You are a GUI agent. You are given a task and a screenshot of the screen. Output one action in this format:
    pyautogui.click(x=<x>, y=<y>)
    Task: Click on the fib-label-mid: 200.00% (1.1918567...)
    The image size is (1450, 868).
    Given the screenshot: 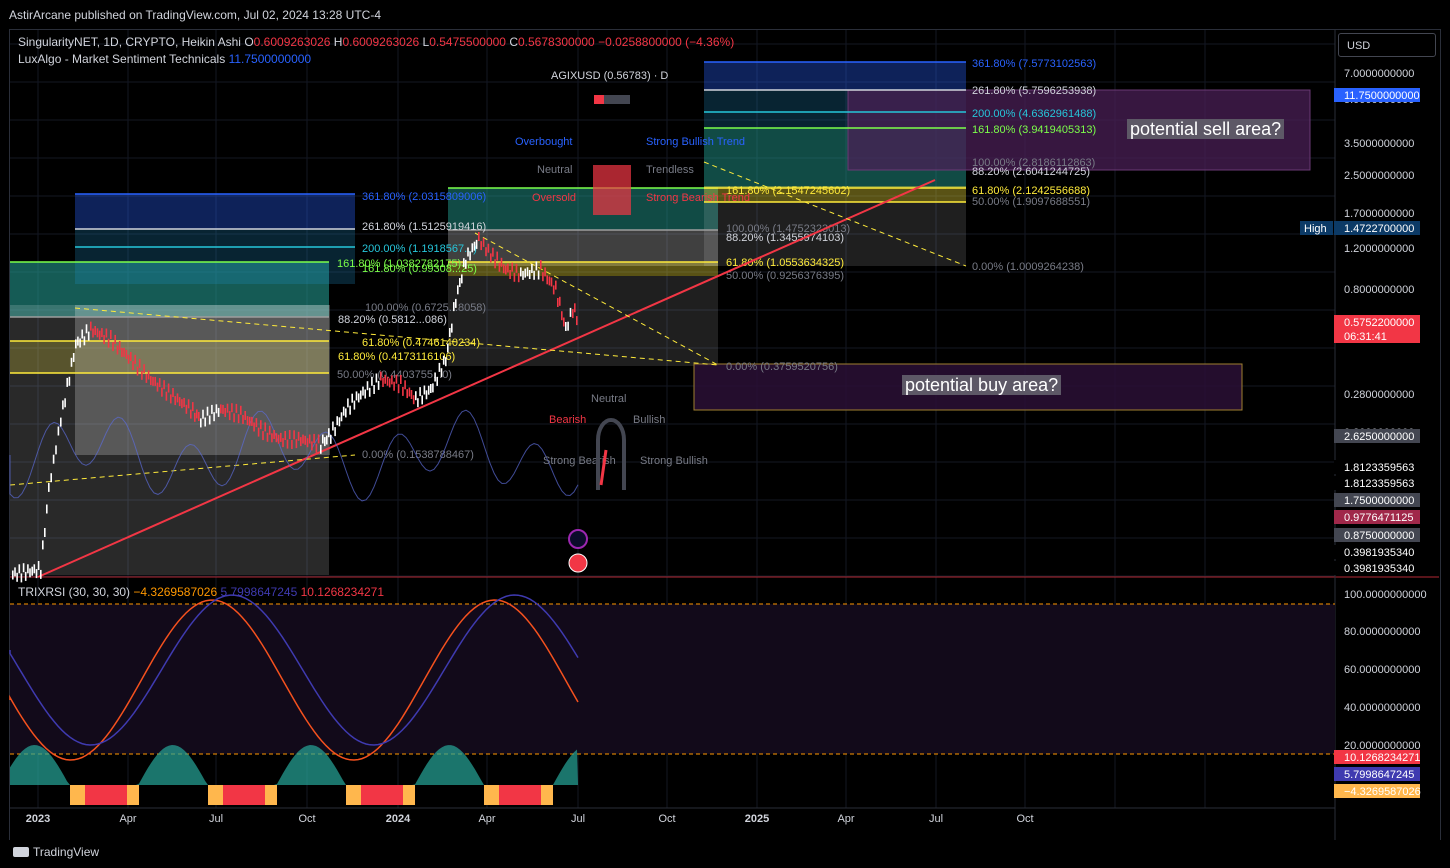 What is the action you would take?
    pyautogui.click(x=419, y=249)
    